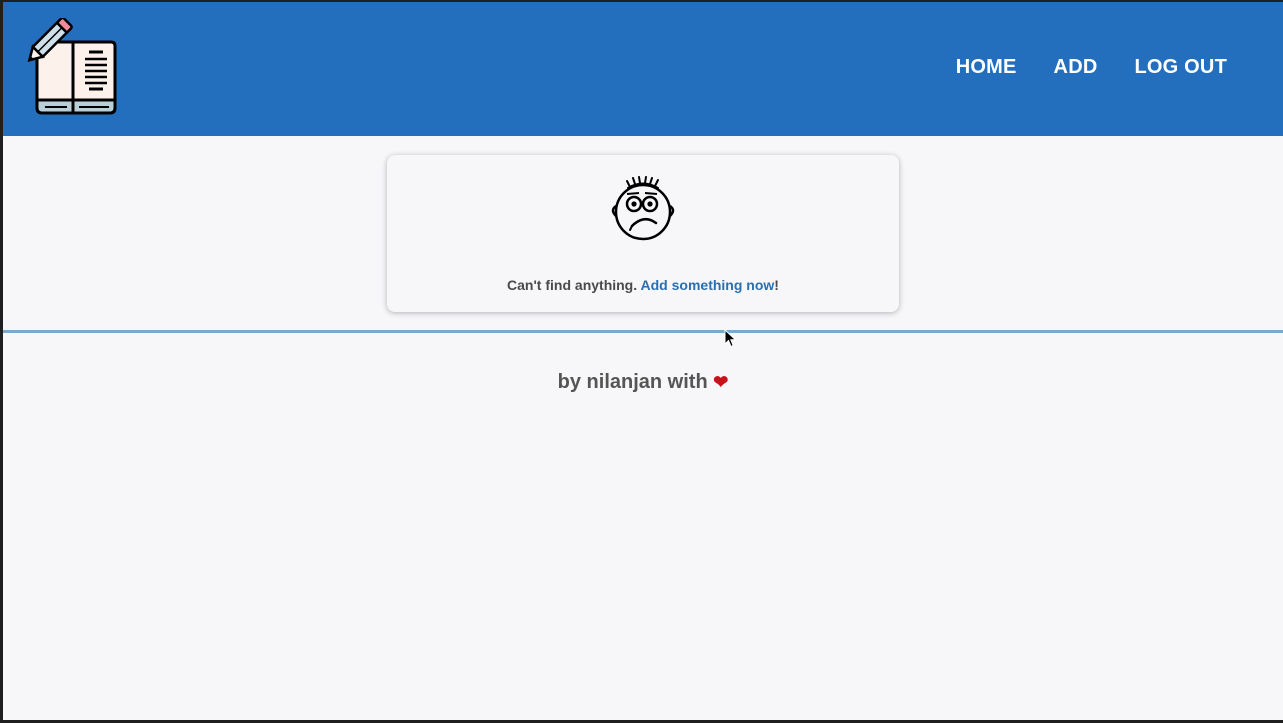  Describe the element at coordinates (572, 285) in the screenshot. I see `empty-state-text: Can't find anything.` at that location.